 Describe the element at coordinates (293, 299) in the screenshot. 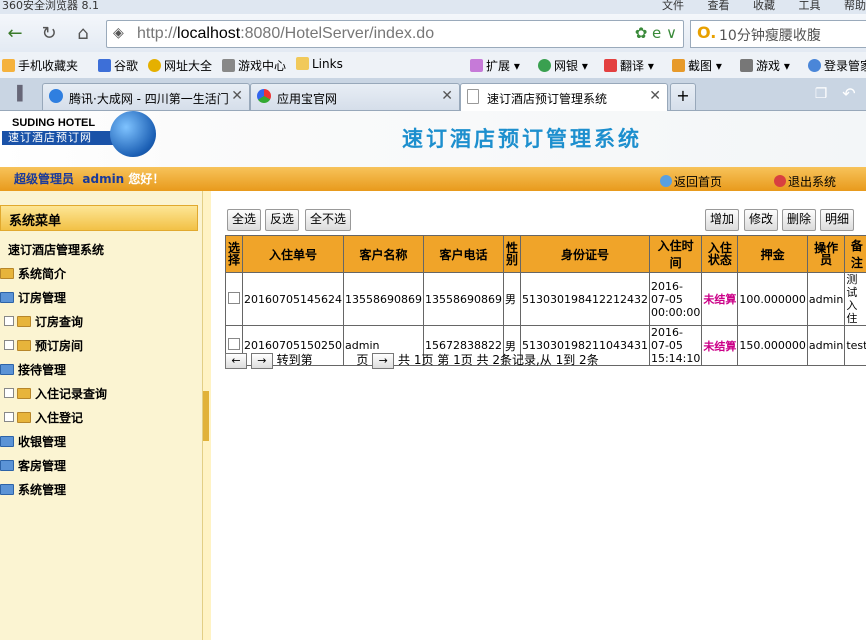

I see `cell-order-no: 20160705145624` at that location.